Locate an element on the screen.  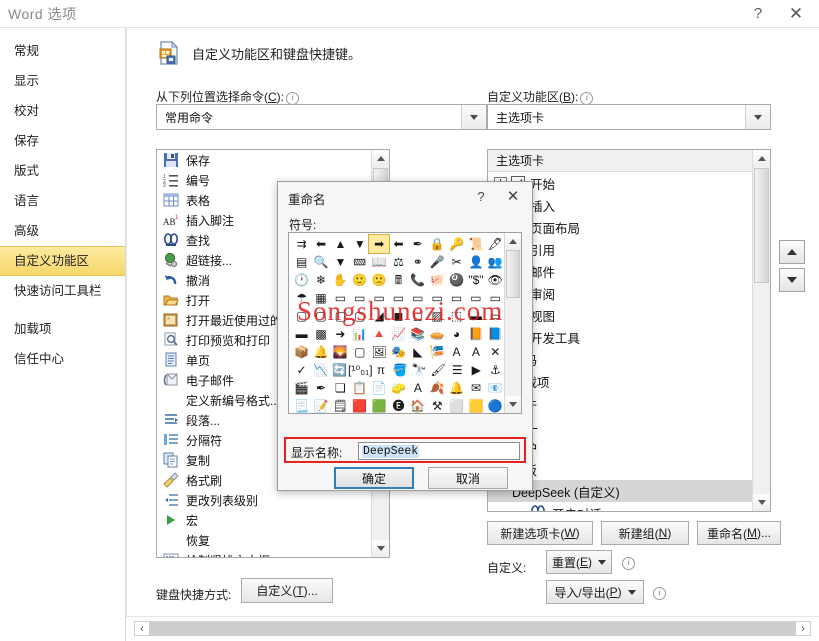
dialog-help-icon: ? is located at coordinates (481, 197).